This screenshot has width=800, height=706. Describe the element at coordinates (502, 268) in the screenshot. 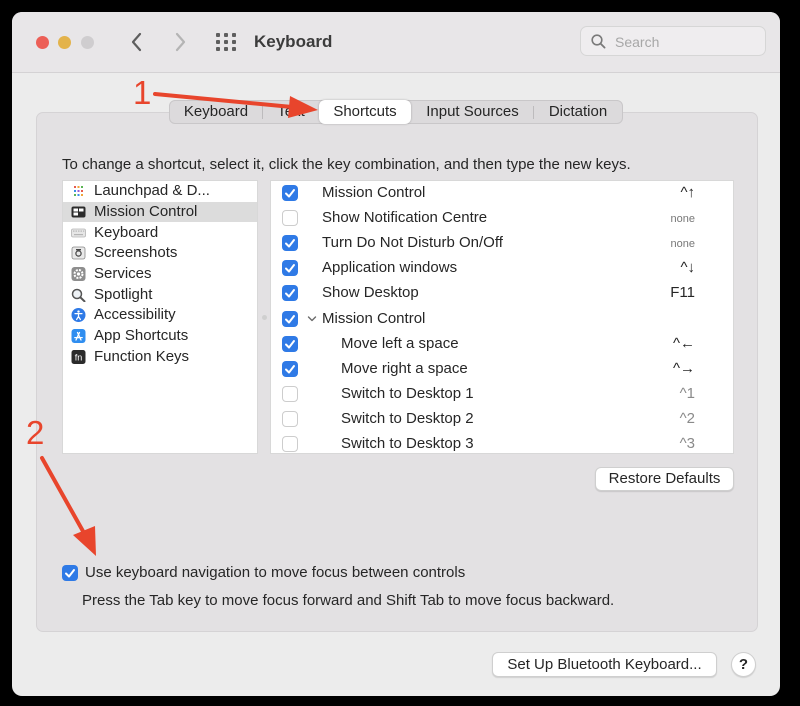

I see `shortcut-row: Application windows ^↓` at that location.